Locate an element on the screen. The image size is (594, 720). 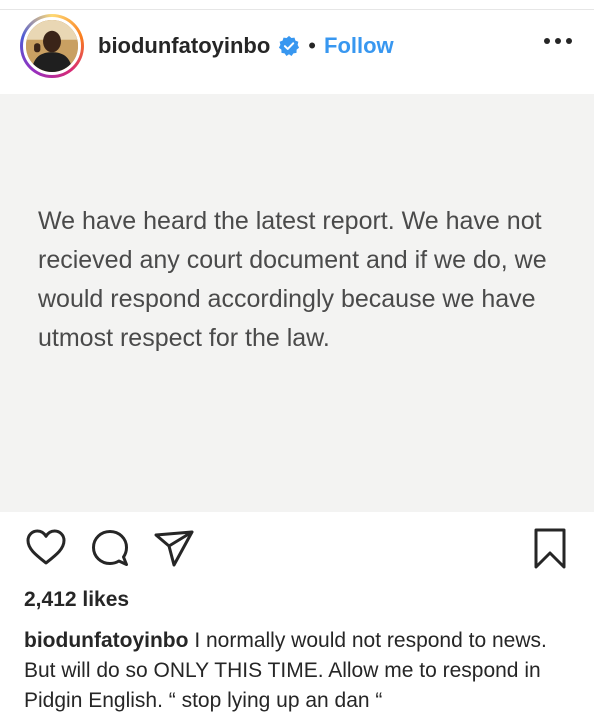
avatar-story-ring is located at coordinates (52, 46).